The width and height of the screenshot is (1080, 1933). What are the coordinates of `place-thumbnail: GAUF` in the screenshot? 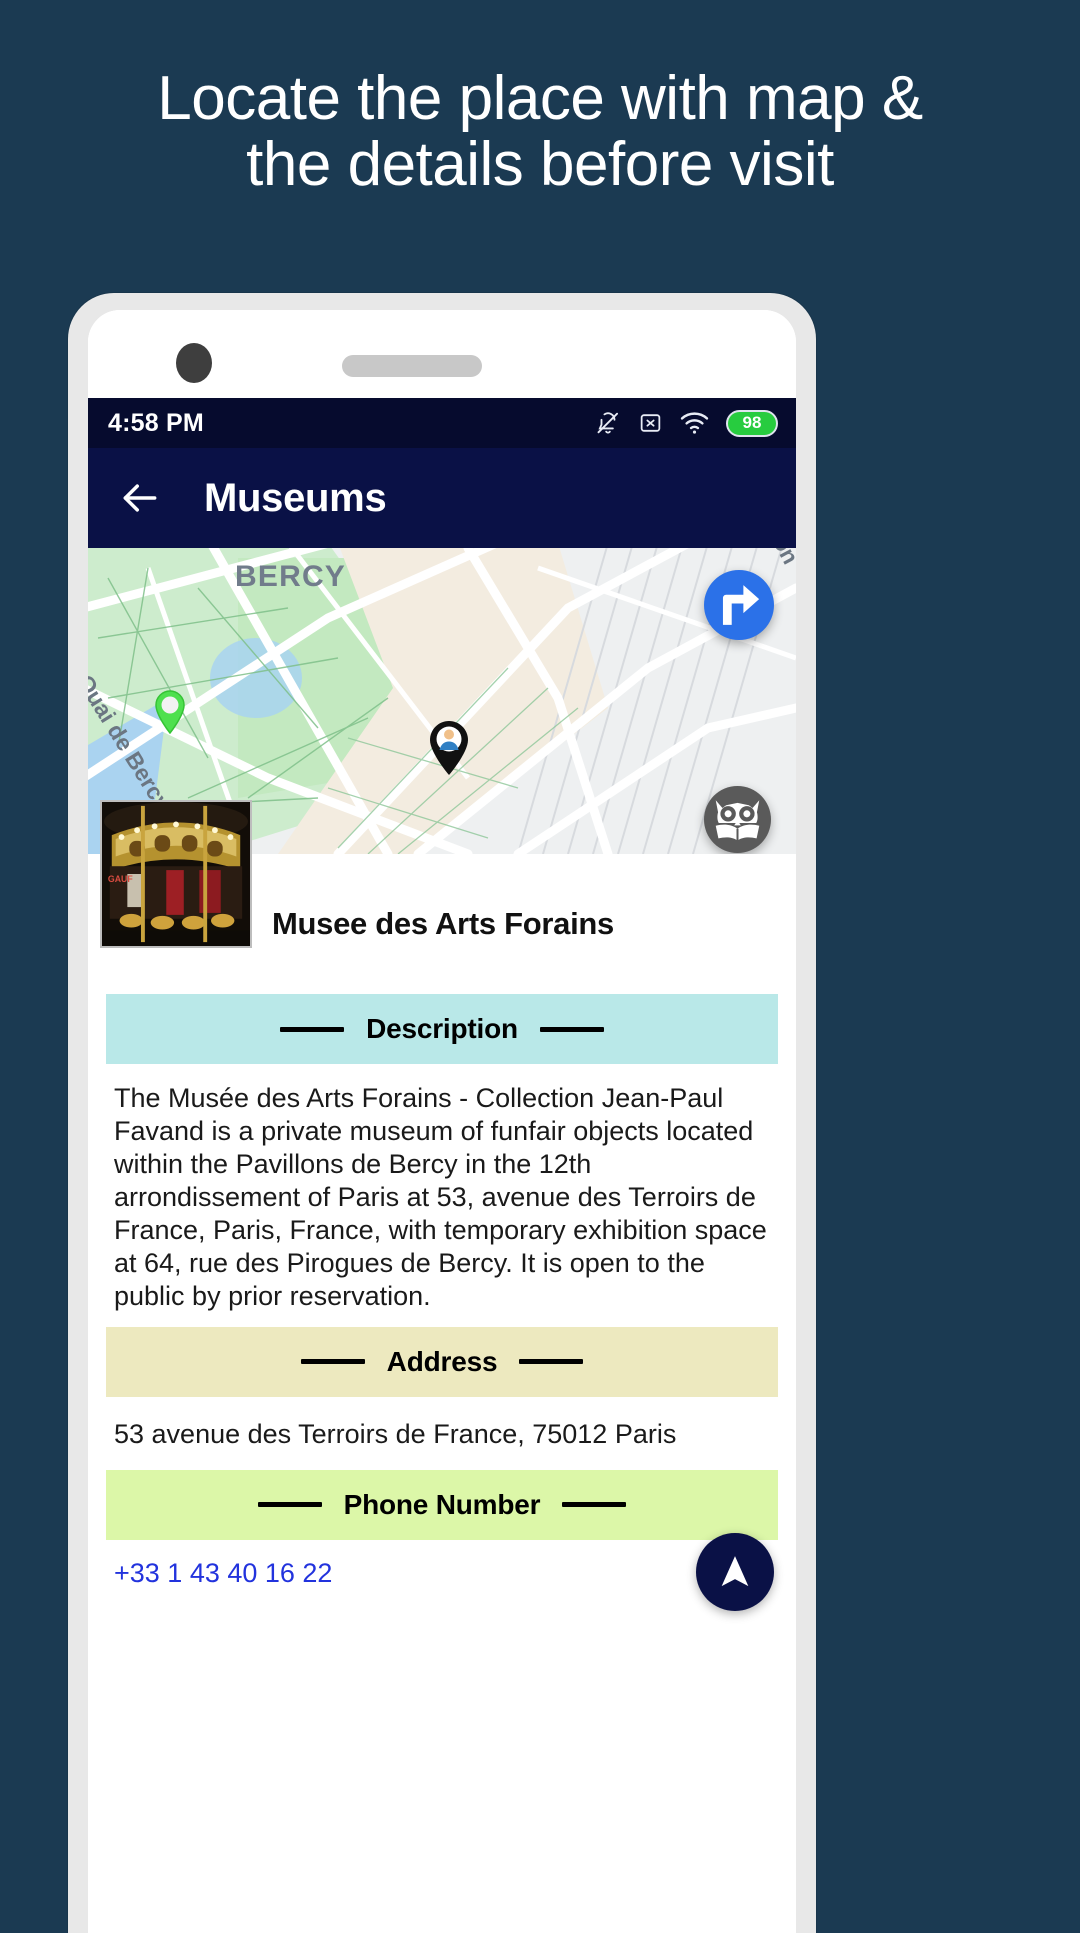 It's located at (176, 874).